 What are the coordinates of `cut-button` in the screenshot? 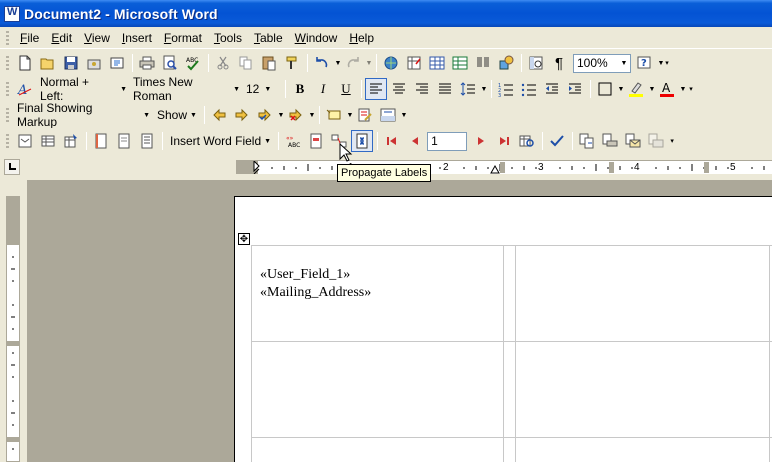 It's located at (223, 63).